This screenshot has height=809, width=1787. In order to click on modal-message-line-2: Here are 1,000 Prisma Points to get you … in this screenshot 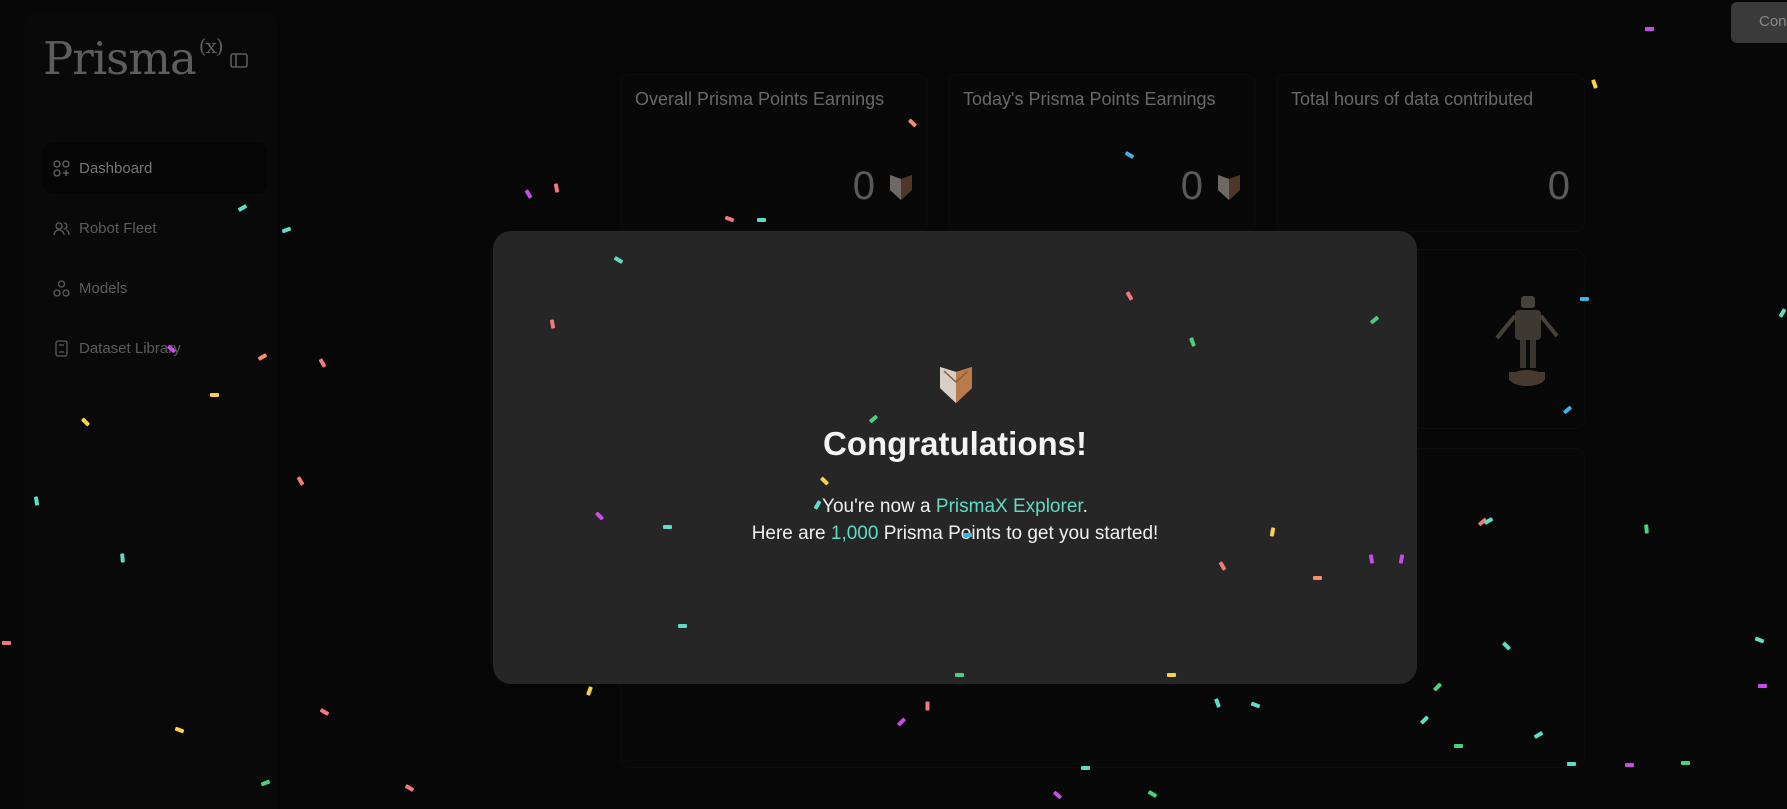, I will do `click(955, 534)`.